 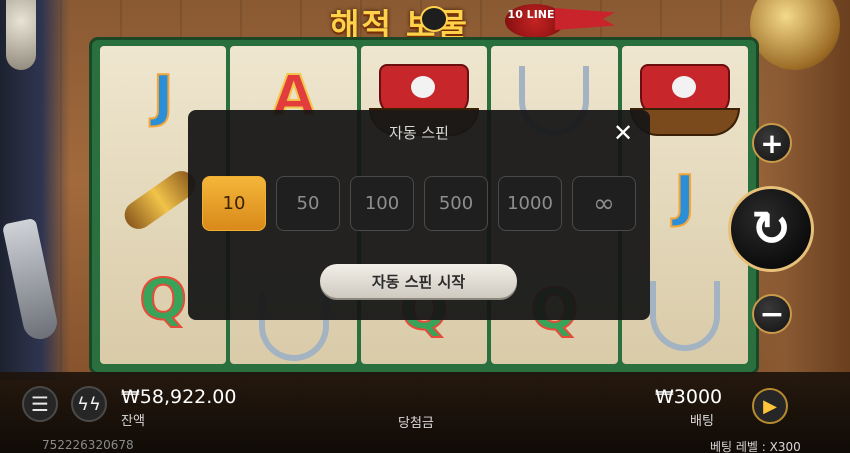 What do you see at coordinates (689, 397) in the screenshot?
I see `bet-value: ₩3000` at bounding box center [689, 397].